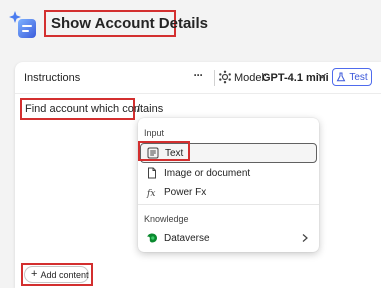 Image resolution: width=381 pixels, height=288 pixels. What do you see at coordinates (341, 77) in the screenshot?
I see `flask-icon` at bounding box center [341, 77].